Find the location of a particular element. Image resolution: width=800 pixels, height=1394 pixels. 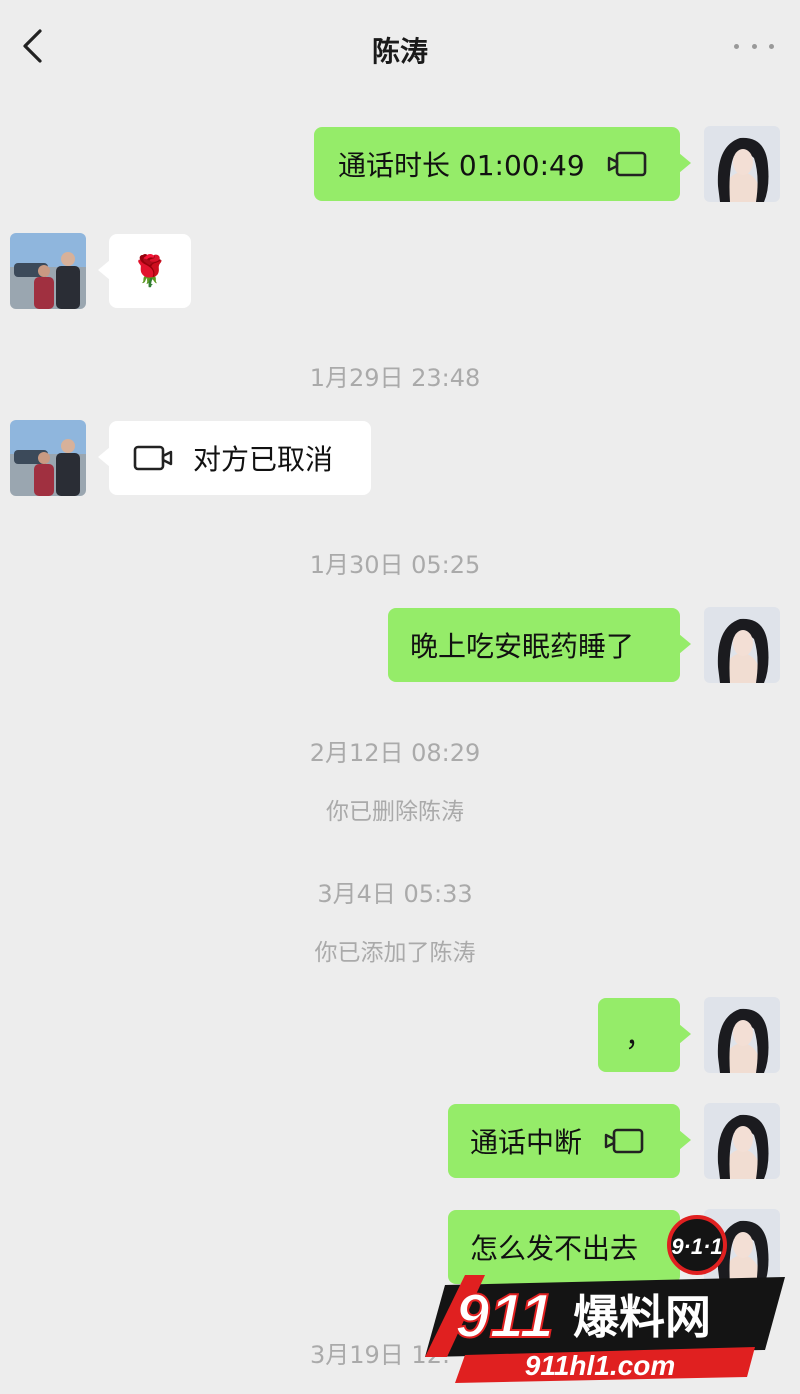

message-text: 通话时长 01:00:49 is located at coordinates (461, 165).